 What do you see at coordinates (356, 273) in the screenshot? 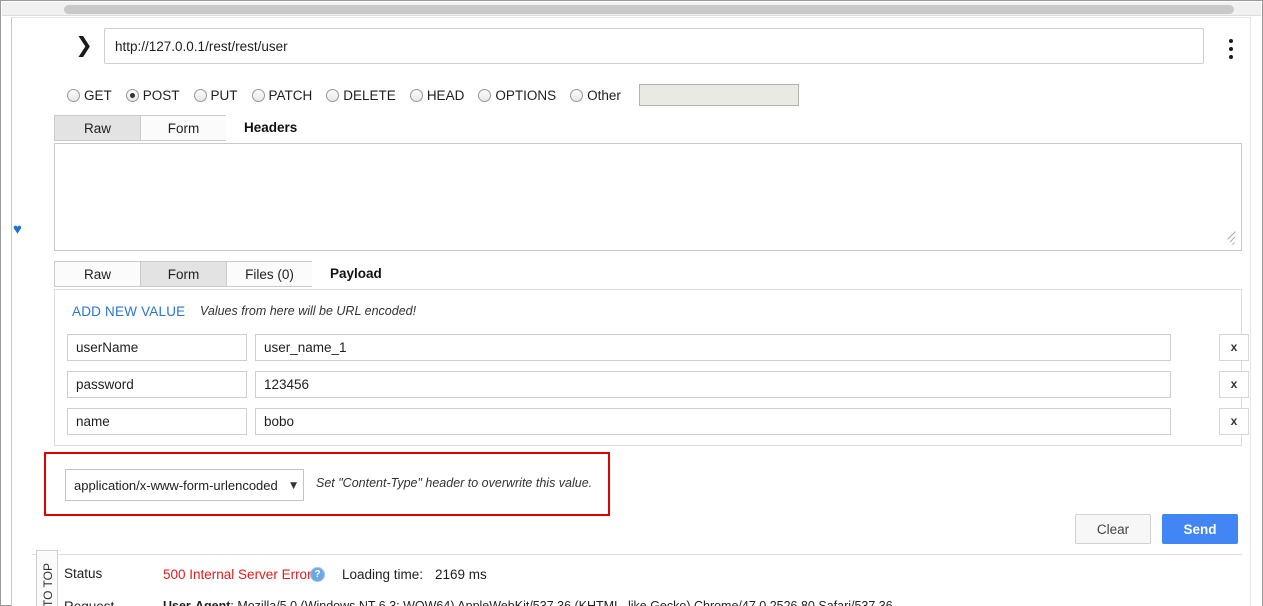
I see `payload-section-title: Payload` at bounding box center [356, 273].